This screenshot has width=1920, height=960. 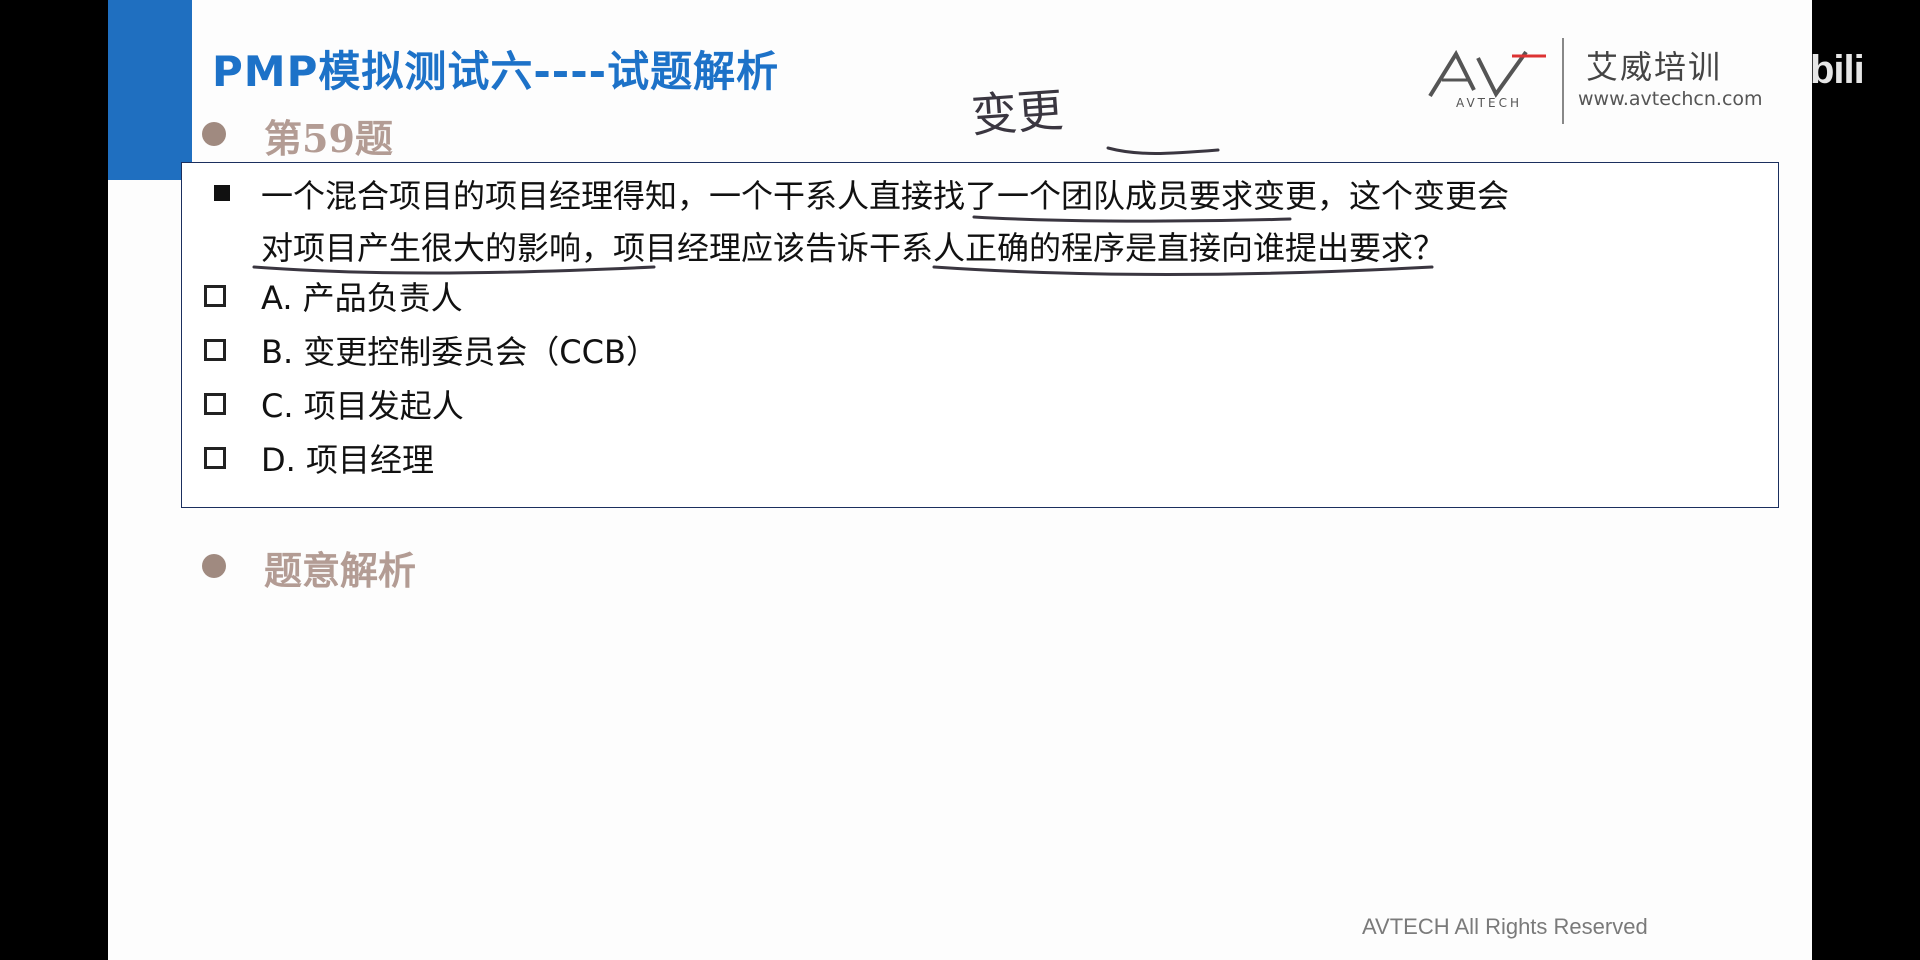 I want to click on accent-bar, so click(x=150, y=90).